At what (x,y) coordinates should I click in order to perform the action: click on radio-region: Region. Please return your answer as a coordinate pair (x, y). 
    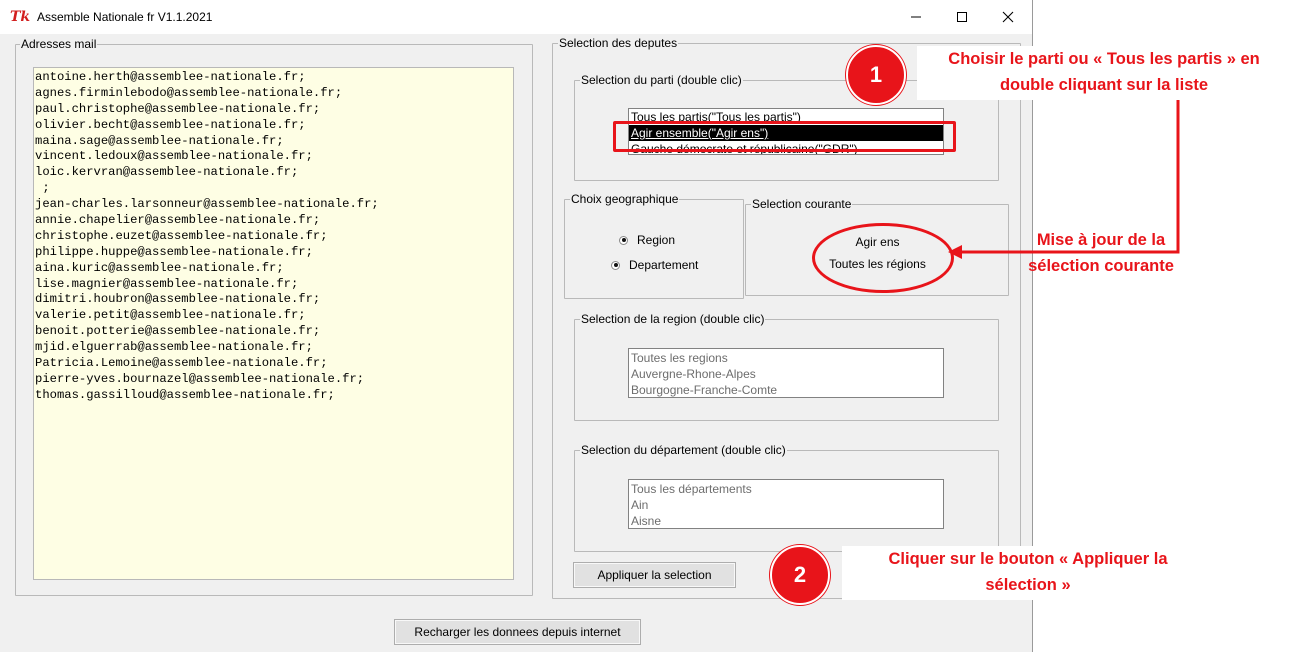
    Looking at the image, I should click on (647, 240).